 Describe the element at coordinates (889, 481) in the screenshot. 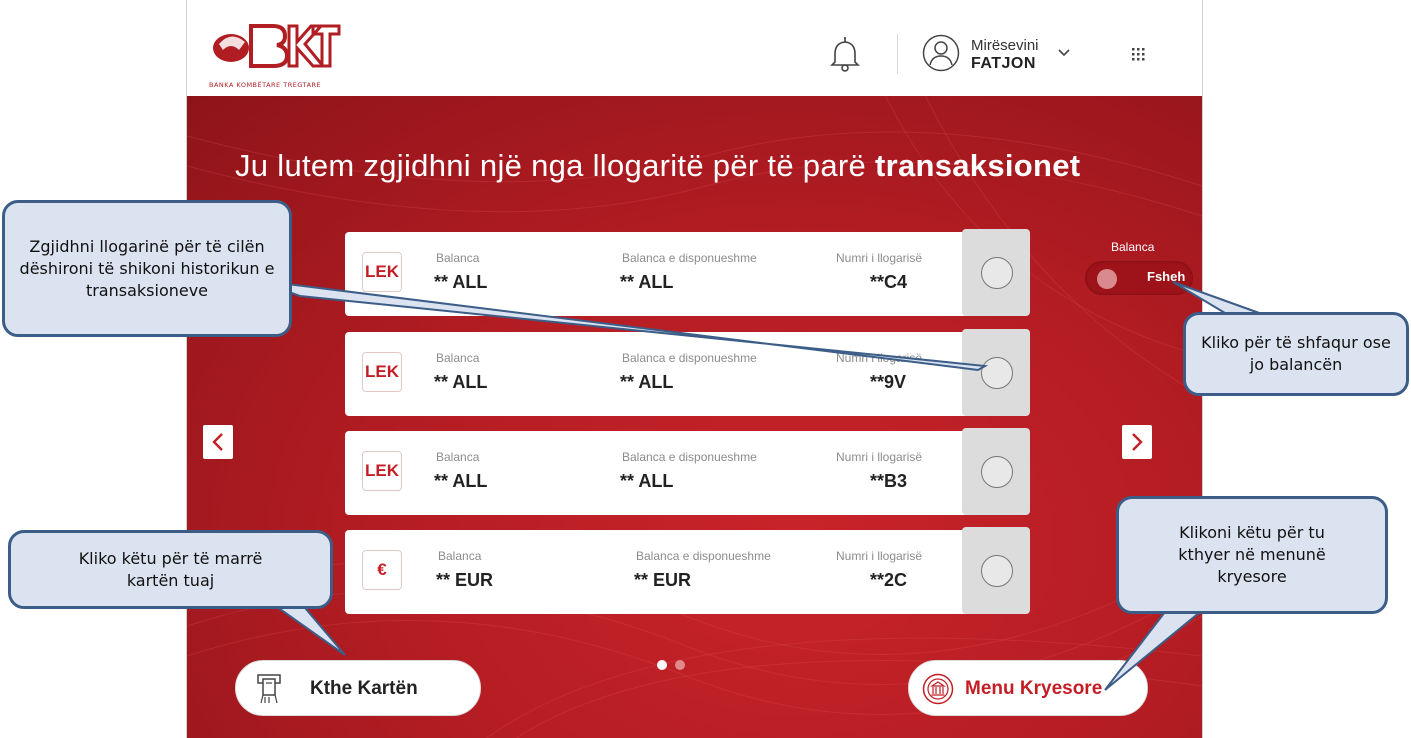

I see `account-number-value: **B3` at that location.